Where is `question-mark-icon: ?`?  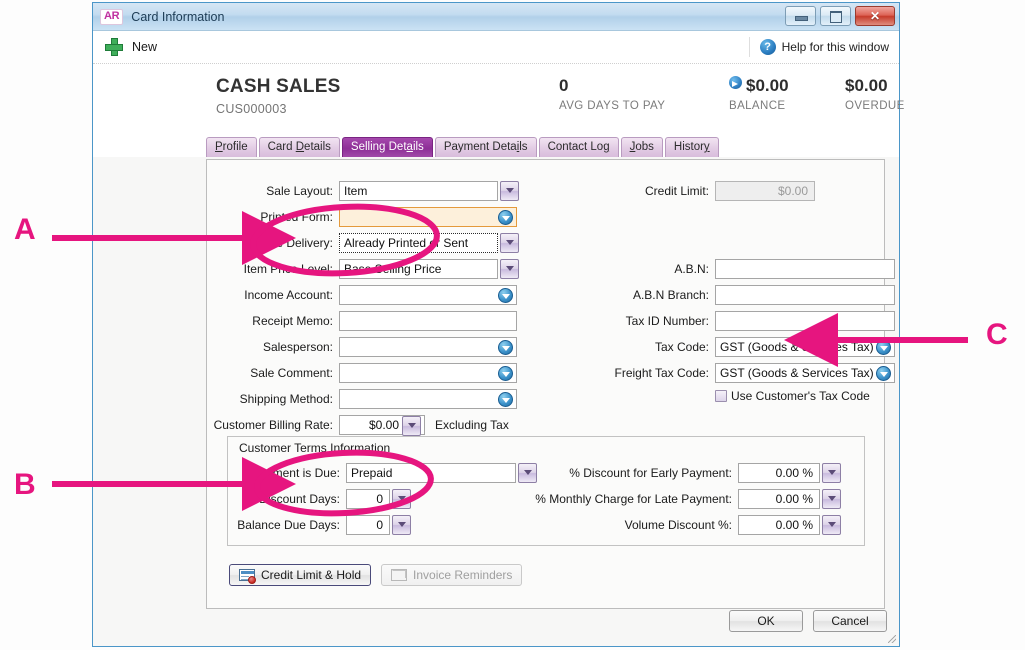
question-mark-icon: ? is located at coordinates (767, 47).